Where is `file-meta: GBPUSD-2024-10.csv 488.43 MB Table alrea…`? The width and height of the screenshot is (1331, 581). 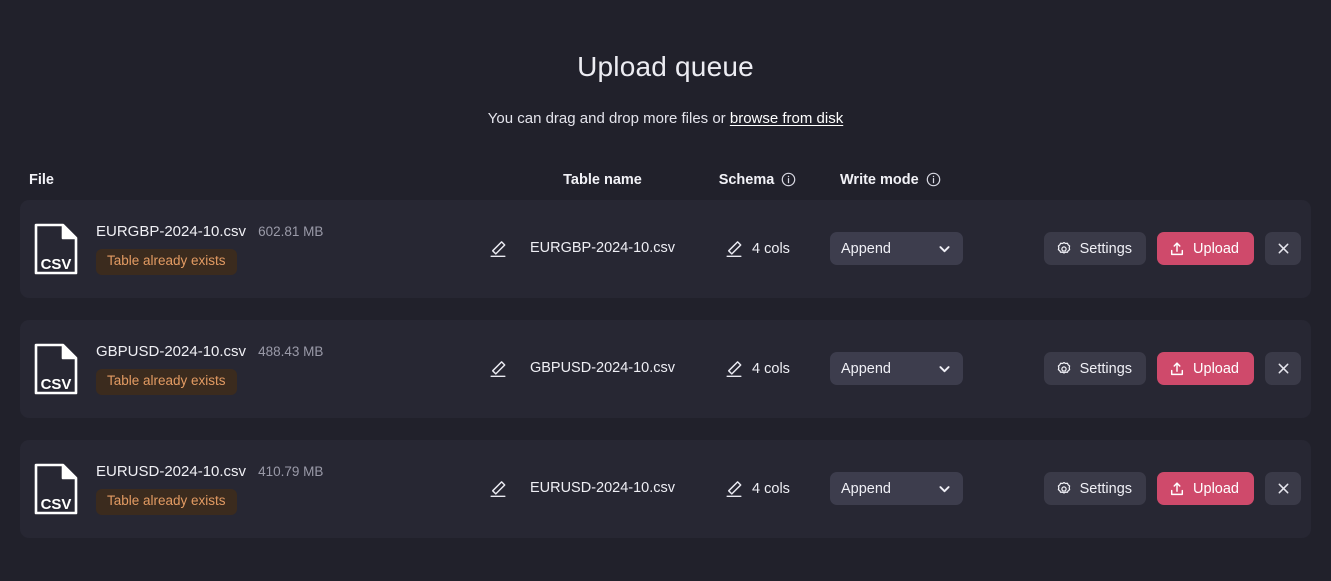 file-meta: GBPUSD-2024-10.csv 488.43 MB Table alrea… is located at coordinates (209, 369).